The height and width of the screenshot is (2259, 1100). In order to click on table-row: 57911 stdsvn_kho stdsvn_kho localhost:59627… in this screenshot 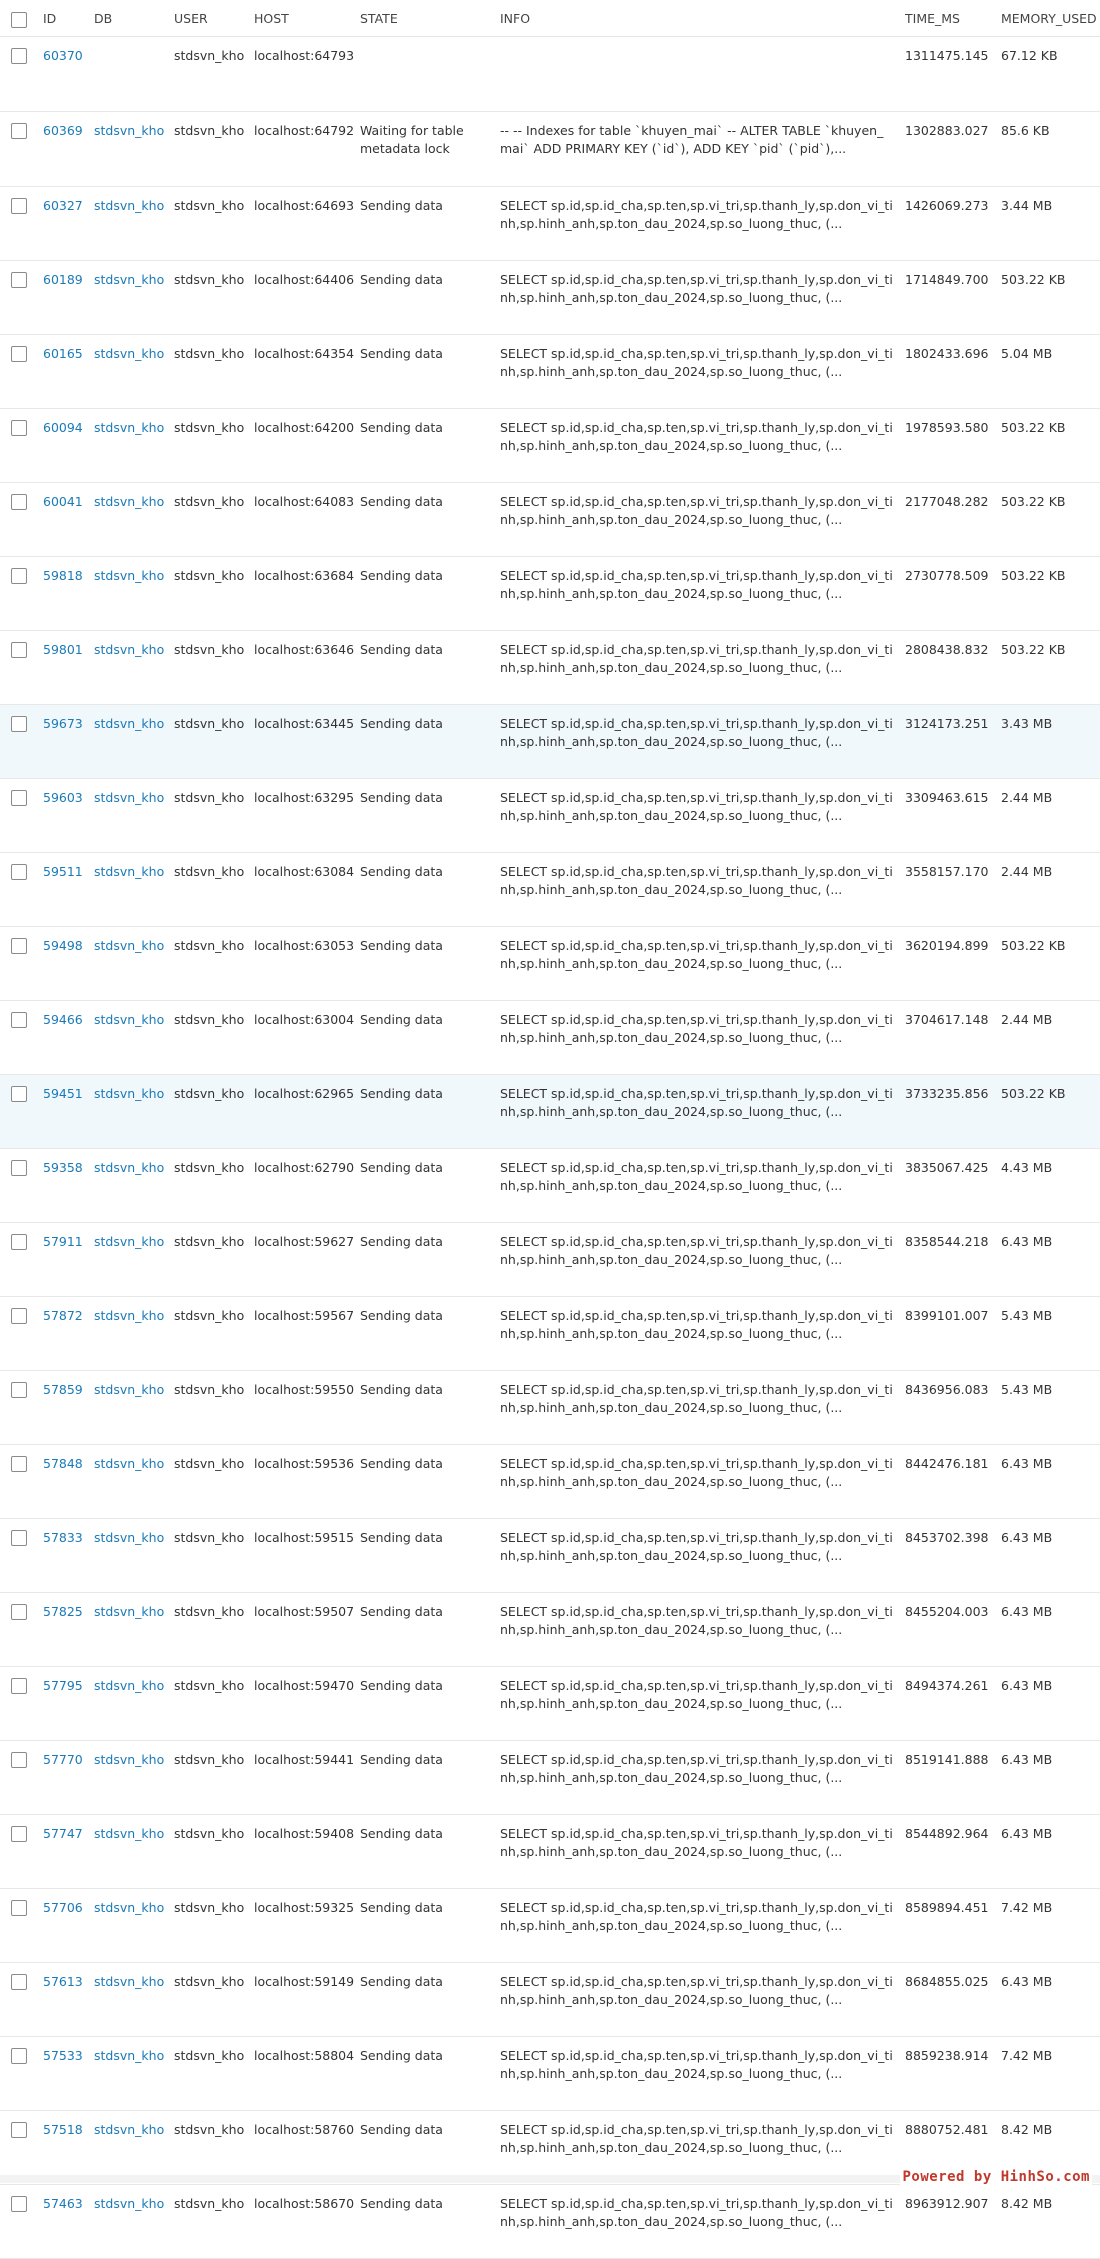, I will do `click(550, 1259)`.